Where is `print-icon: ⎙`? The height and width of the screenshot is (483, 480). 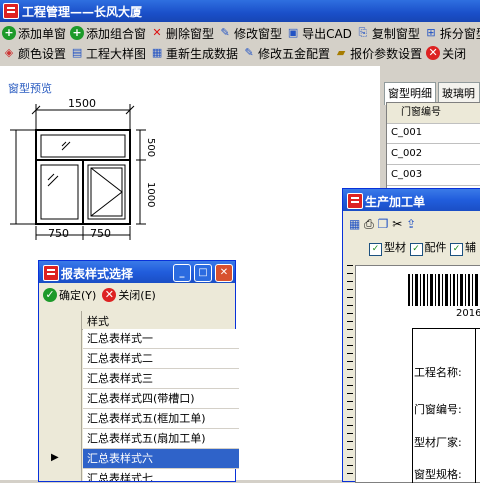 print-icon: ⎙ is located at coordinates (369, 224).